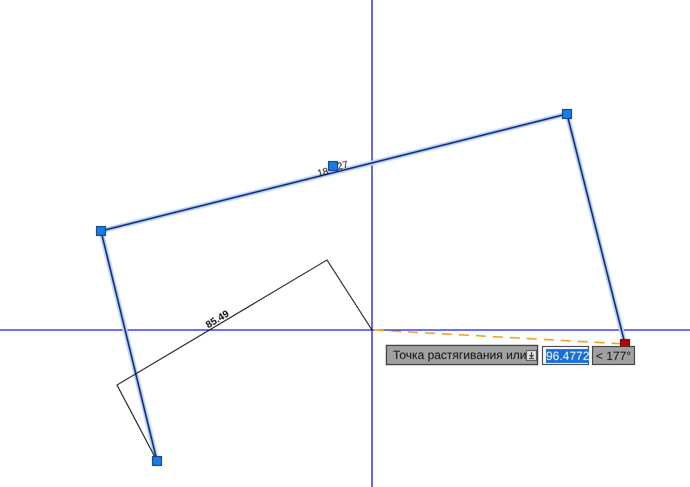 This screenshot has height=487, width=690. Describe the element at coordinates (343, 166) in the screenshot. I see `dimension-text: 27` at that location.